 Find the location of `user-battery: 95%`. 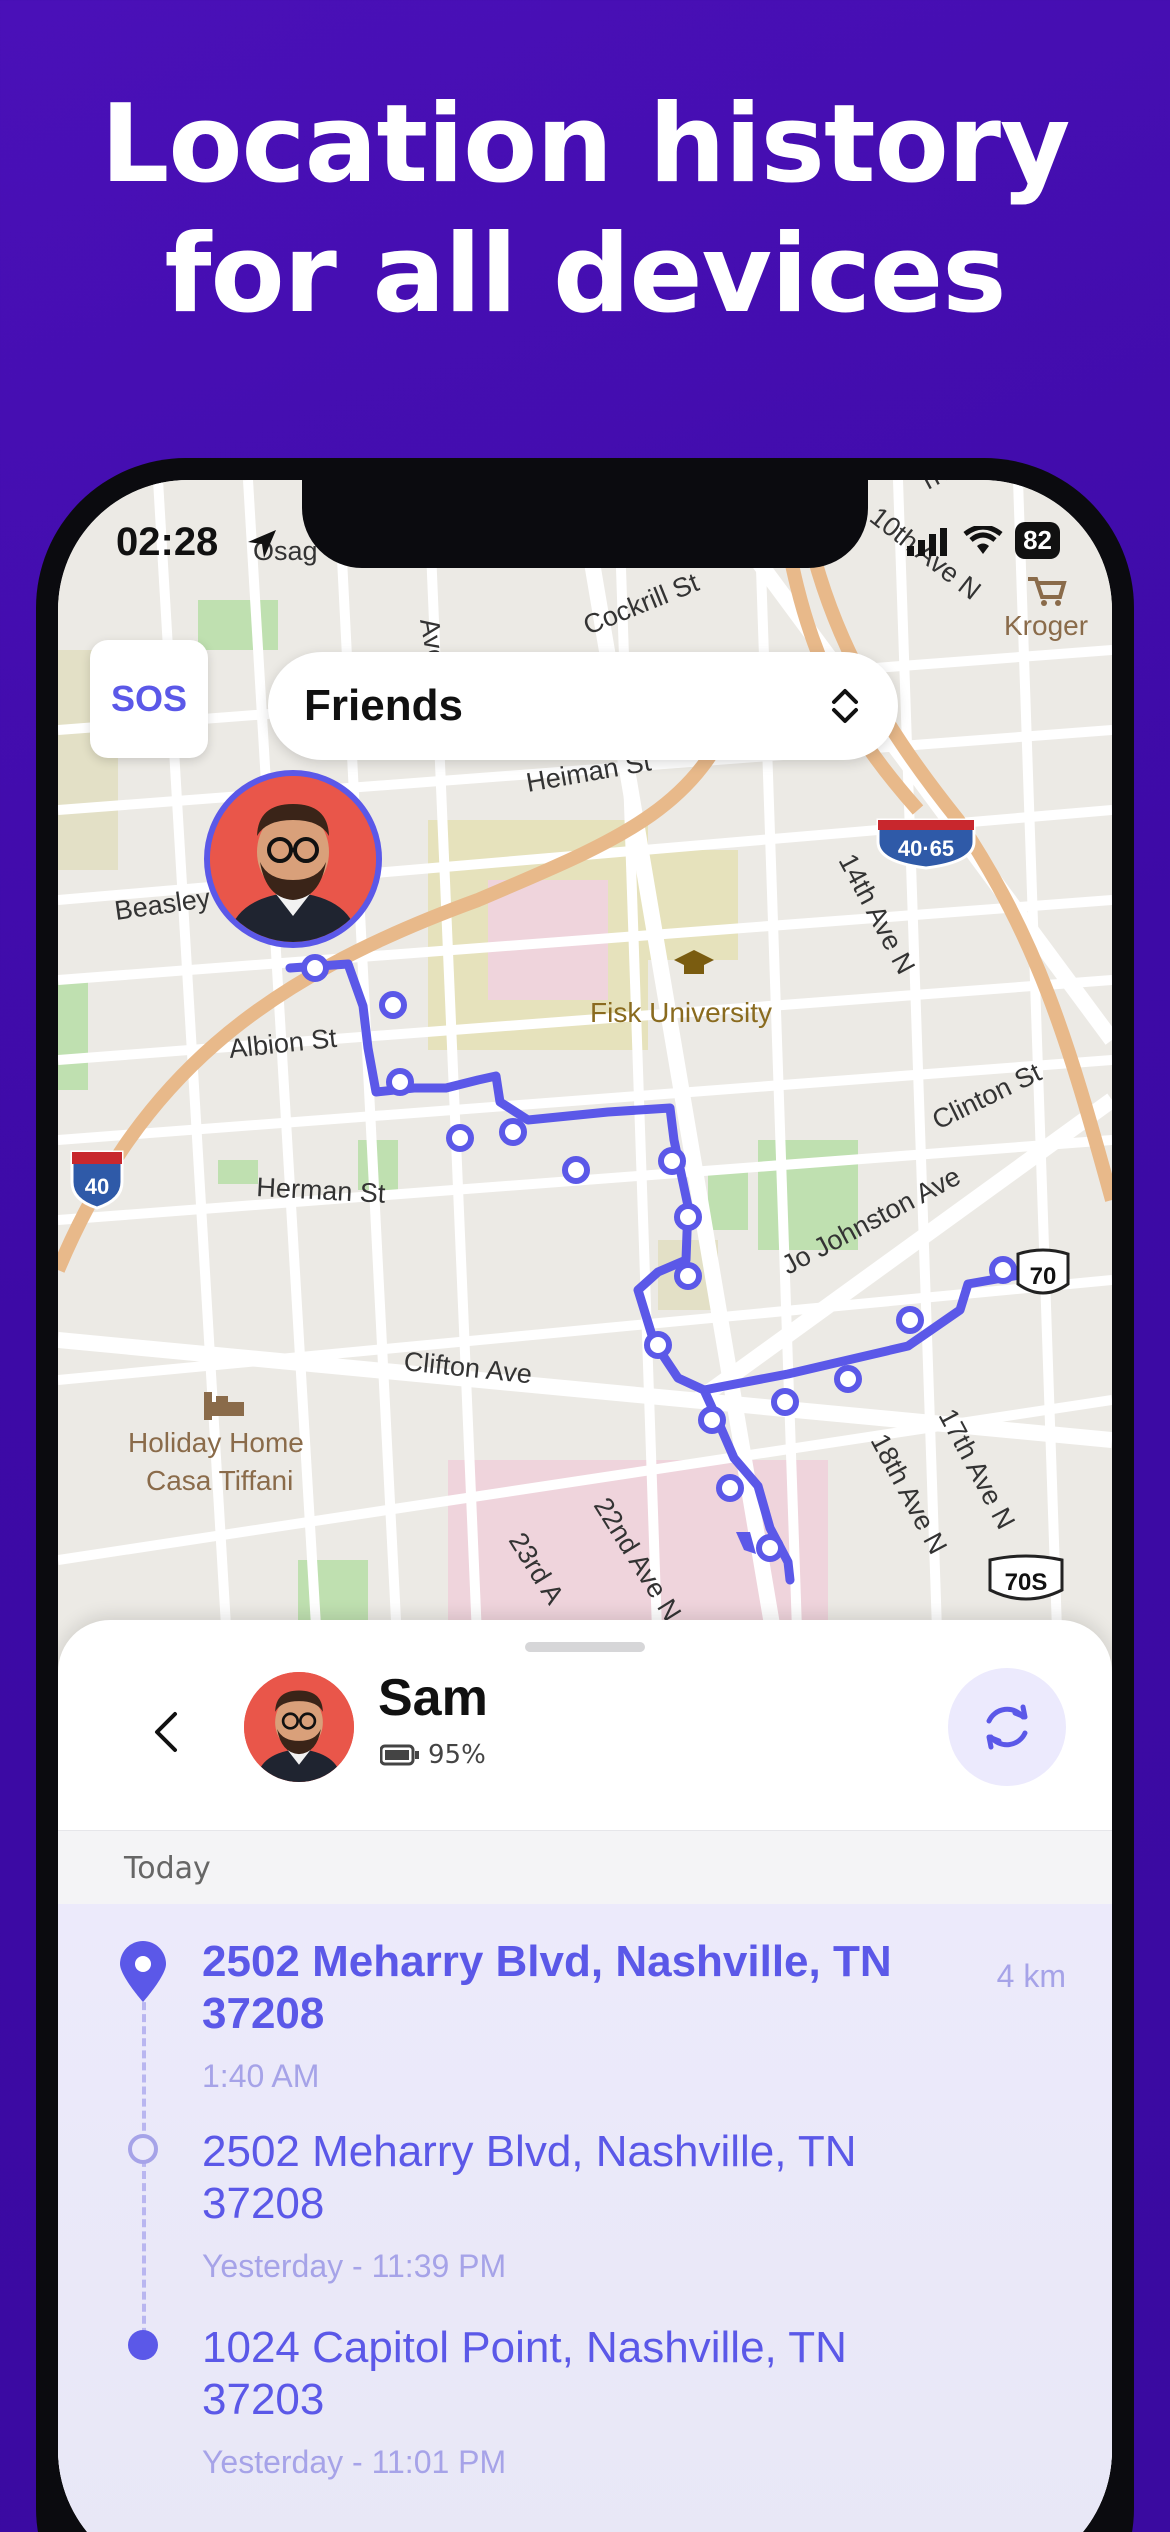

user-battery: 95% is located at coordinates (433, 1755).